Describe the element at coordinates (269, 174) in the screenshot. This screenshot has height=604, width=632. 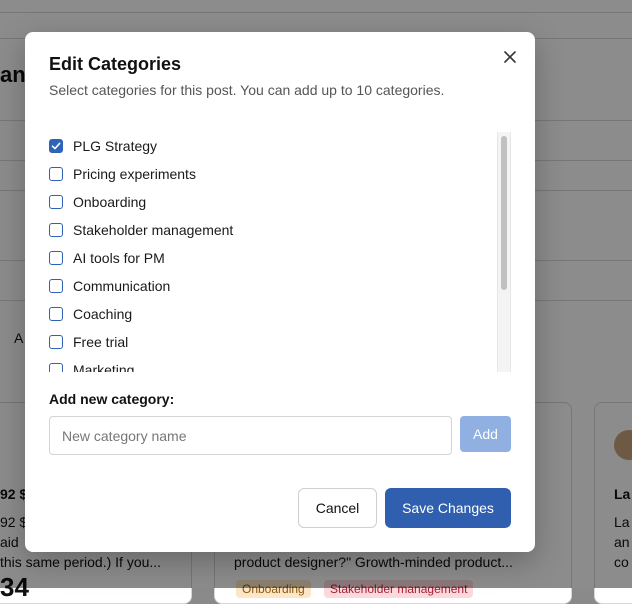
I see `category-item: Pricing experiments` at that location.